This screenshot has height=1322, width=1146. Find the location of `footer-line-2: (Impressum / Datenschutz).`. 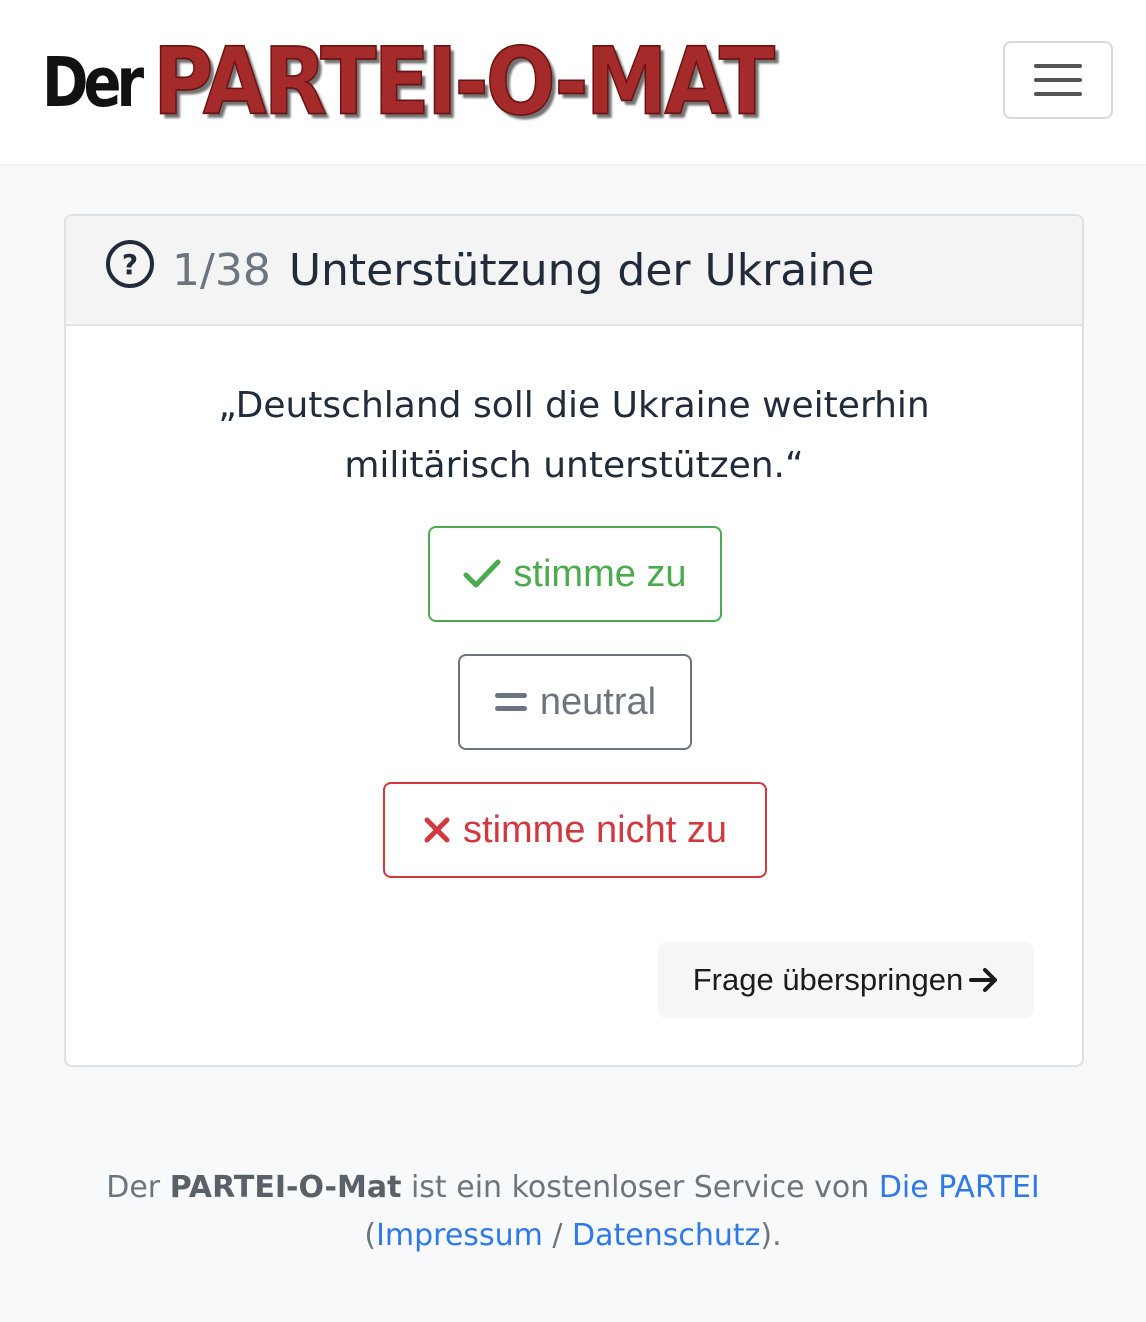

footer-line-2: (Impressum / Datenschutz). is located at coordinates (573, 1236).